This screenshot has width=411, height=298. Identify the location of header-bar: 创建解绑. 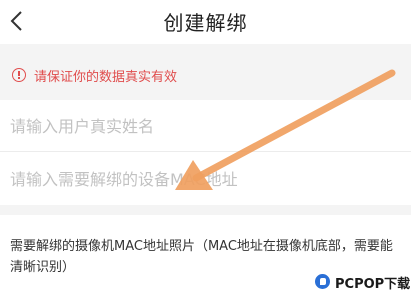
(205, 22).